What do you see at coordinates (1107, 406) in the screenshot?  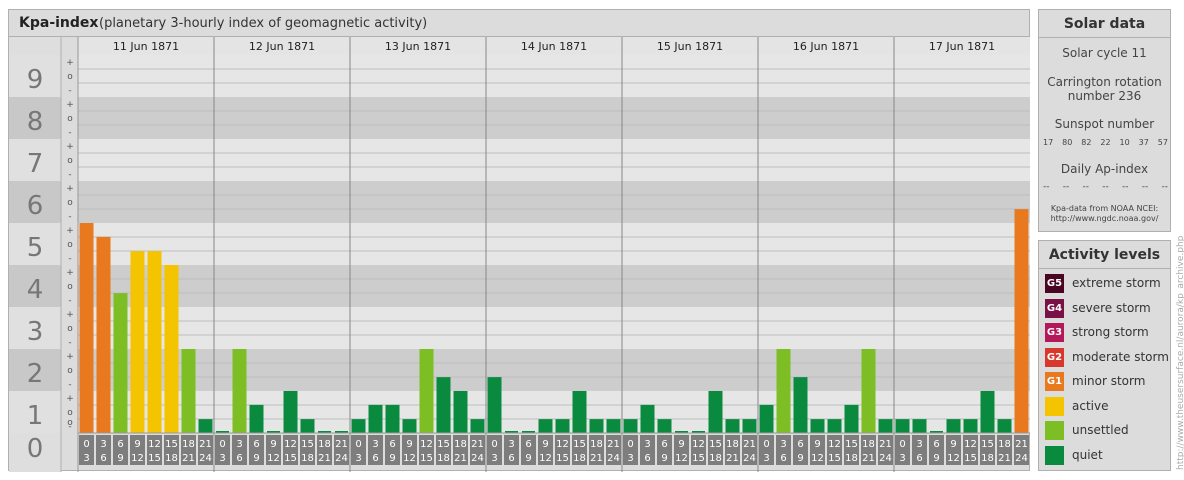 I see `legend-item-active: active` at bounding box center [1107, 406].